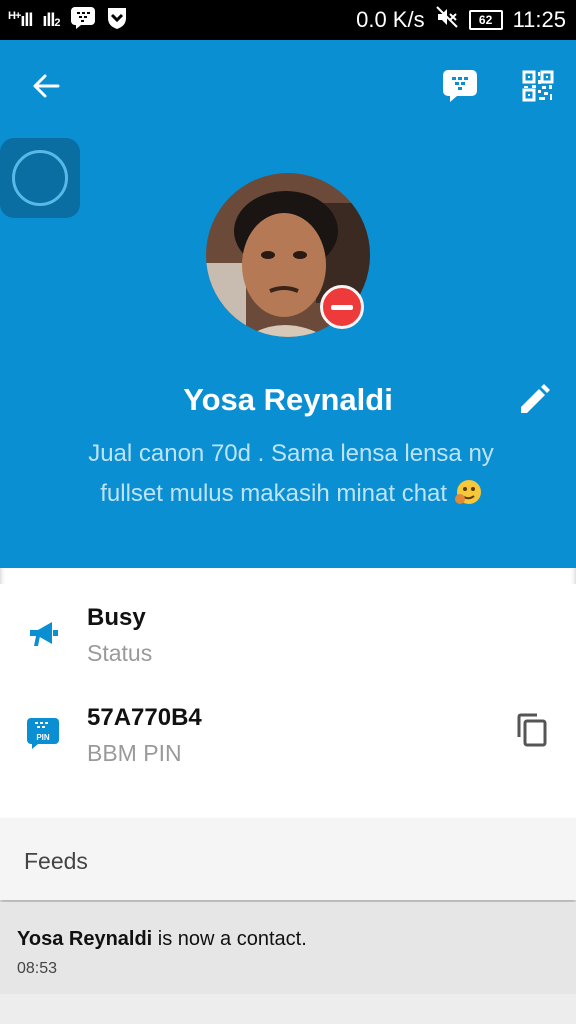 The height and width of the screenshot is (1024, 576). What do you see at coordinates (288, 859) in the screenshot?
I see `feeds-section-header: Feeds` at bounding box center [288, 859].